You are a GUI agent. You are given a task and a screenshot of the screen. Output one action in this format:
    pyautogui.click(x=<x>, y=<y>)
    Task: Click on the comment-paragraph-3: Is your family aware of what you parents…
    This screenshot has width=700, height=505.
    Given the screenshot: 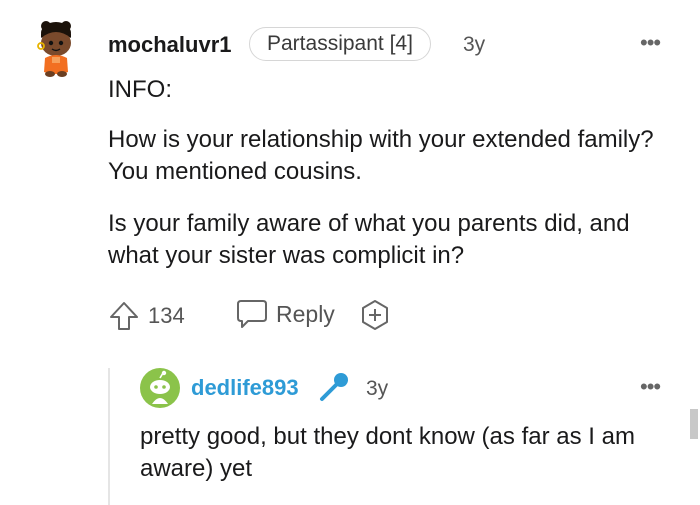 What is the action you would take?
    pyautogui.click(x=369, y=239)
    